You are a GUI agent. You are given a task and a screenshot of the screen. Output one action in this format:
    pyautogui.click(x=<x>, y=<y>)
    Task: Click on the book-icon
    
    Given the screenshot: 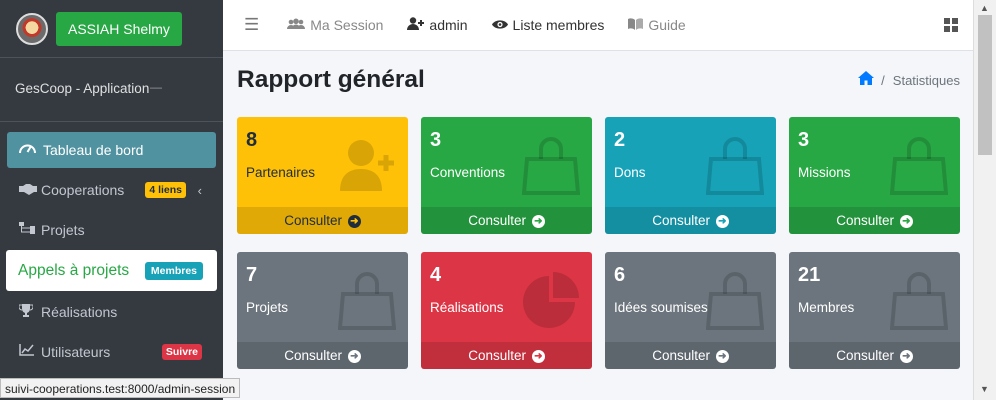 What is the action you would take?
    pyautogui.click(x=636, y=25)
    